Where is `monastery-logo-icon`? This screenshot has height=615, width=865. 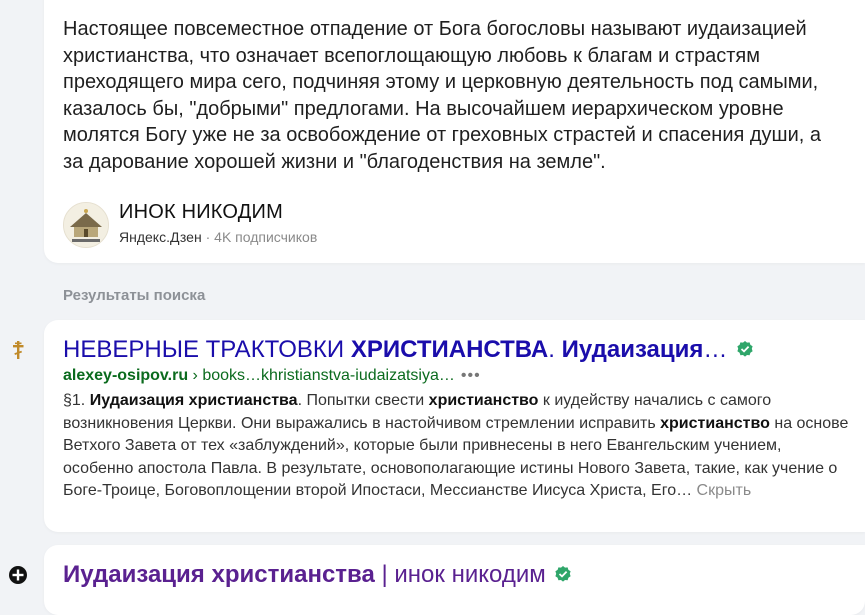 monastery-logo-icon is located at coordinates (86, 225).